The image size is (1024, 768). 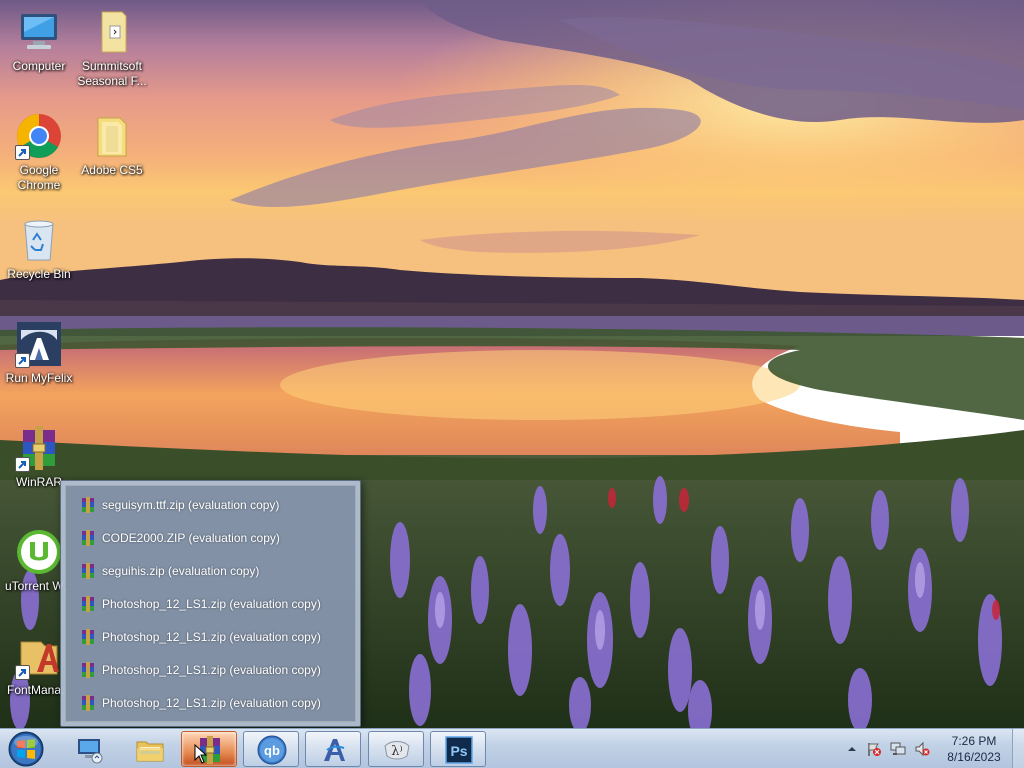 I want to click on taskbar-button-font-app, so click(x=333, y=749).